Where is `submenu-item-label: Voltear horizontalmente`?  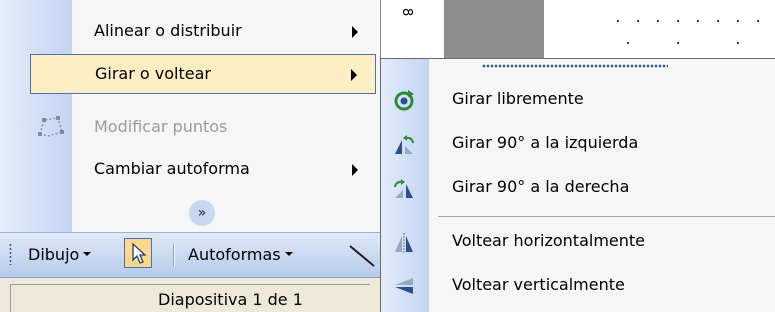 submenu-item-label: Voltear horizontalmente is located at coordinates (549, 240).